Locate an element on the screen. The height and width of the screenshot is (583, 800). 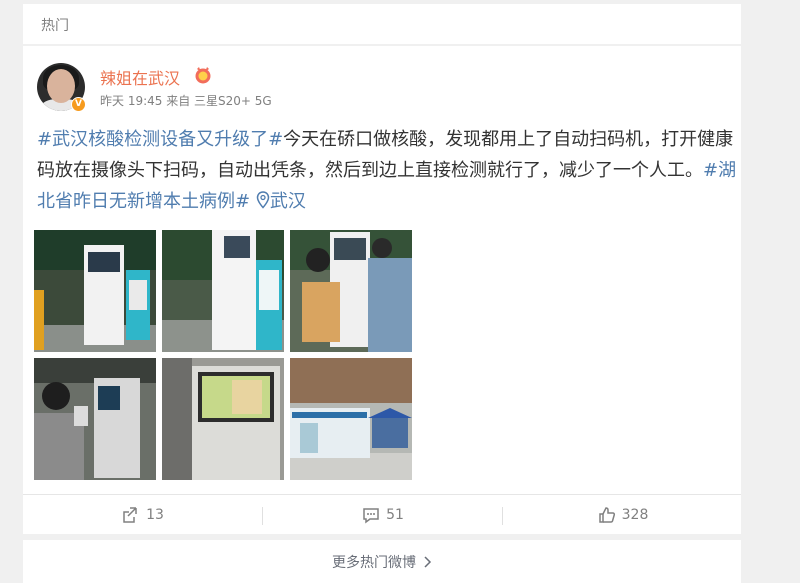
comment-button: 51 is located at coordinates (382, 515).